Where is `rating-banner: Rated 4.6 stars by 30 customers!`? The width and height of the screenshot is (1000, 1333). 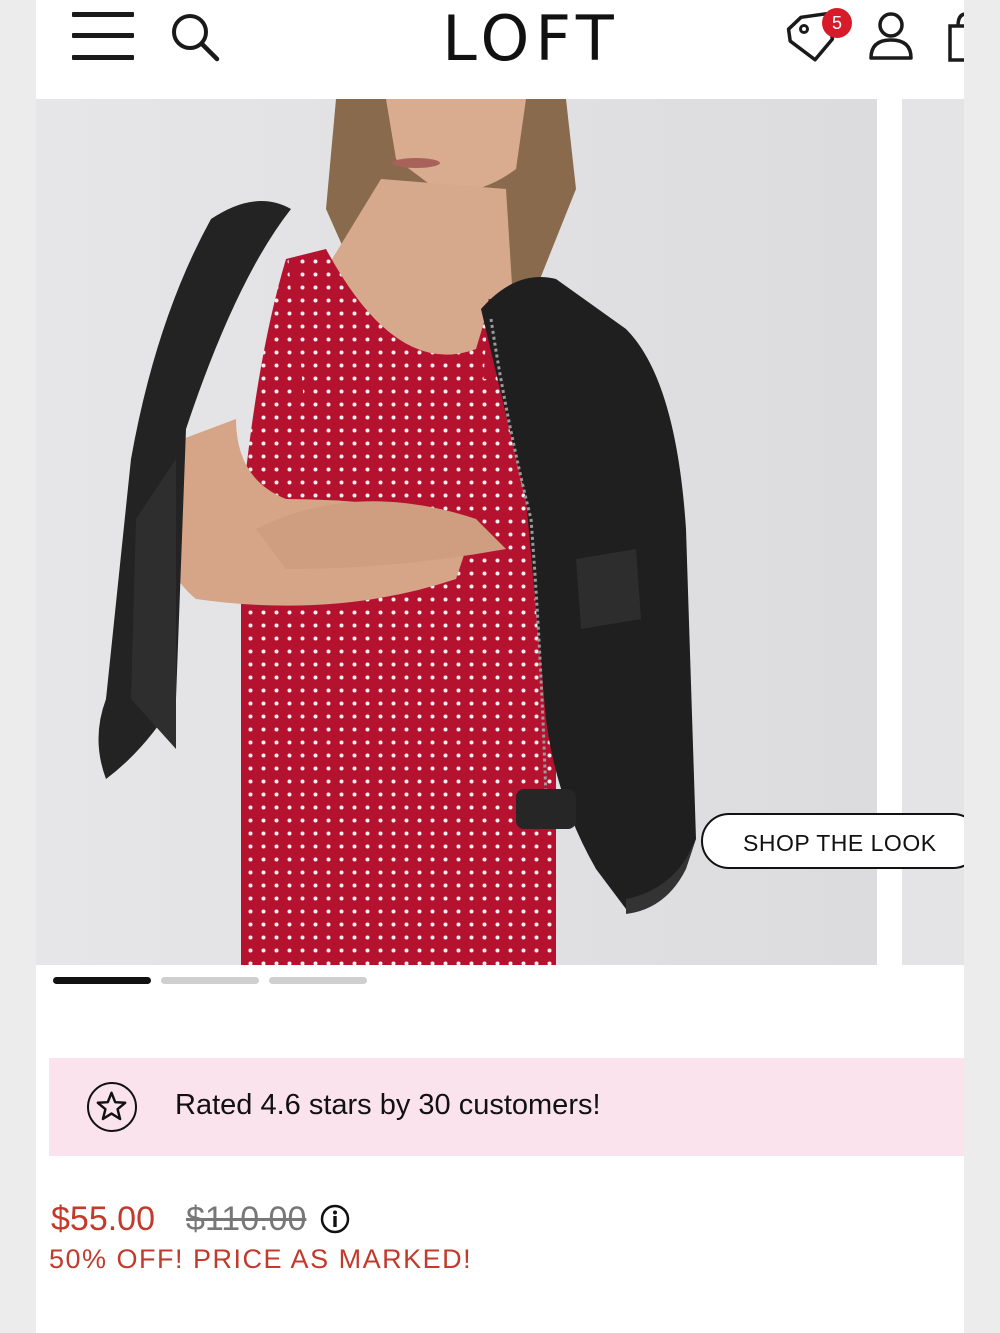
rating-banner: Rated 4.6 stars by 30 customers! is located at coordinates (506, 1107).